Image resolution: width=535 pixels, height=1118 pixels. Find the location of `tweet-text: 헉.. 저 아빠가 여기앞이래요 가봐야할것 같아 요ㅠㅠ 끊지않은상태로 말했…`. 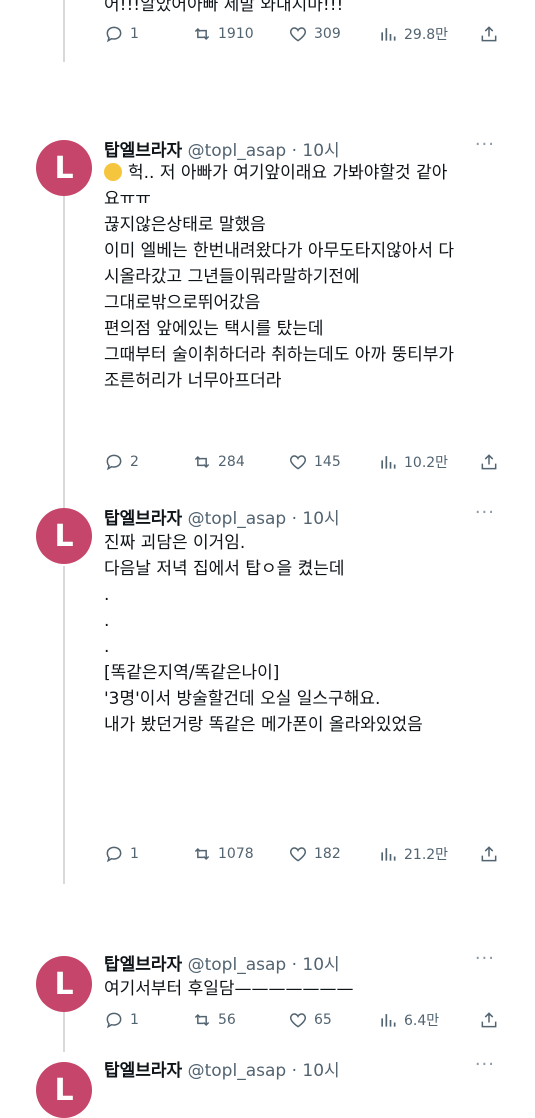

tweet-text: 헉.. 저 아빠가 여기앞이래요 가봐야할것 같아 요ㅠㅠ 끊지않은상태로 말했… is located at coordinates (279, 277).